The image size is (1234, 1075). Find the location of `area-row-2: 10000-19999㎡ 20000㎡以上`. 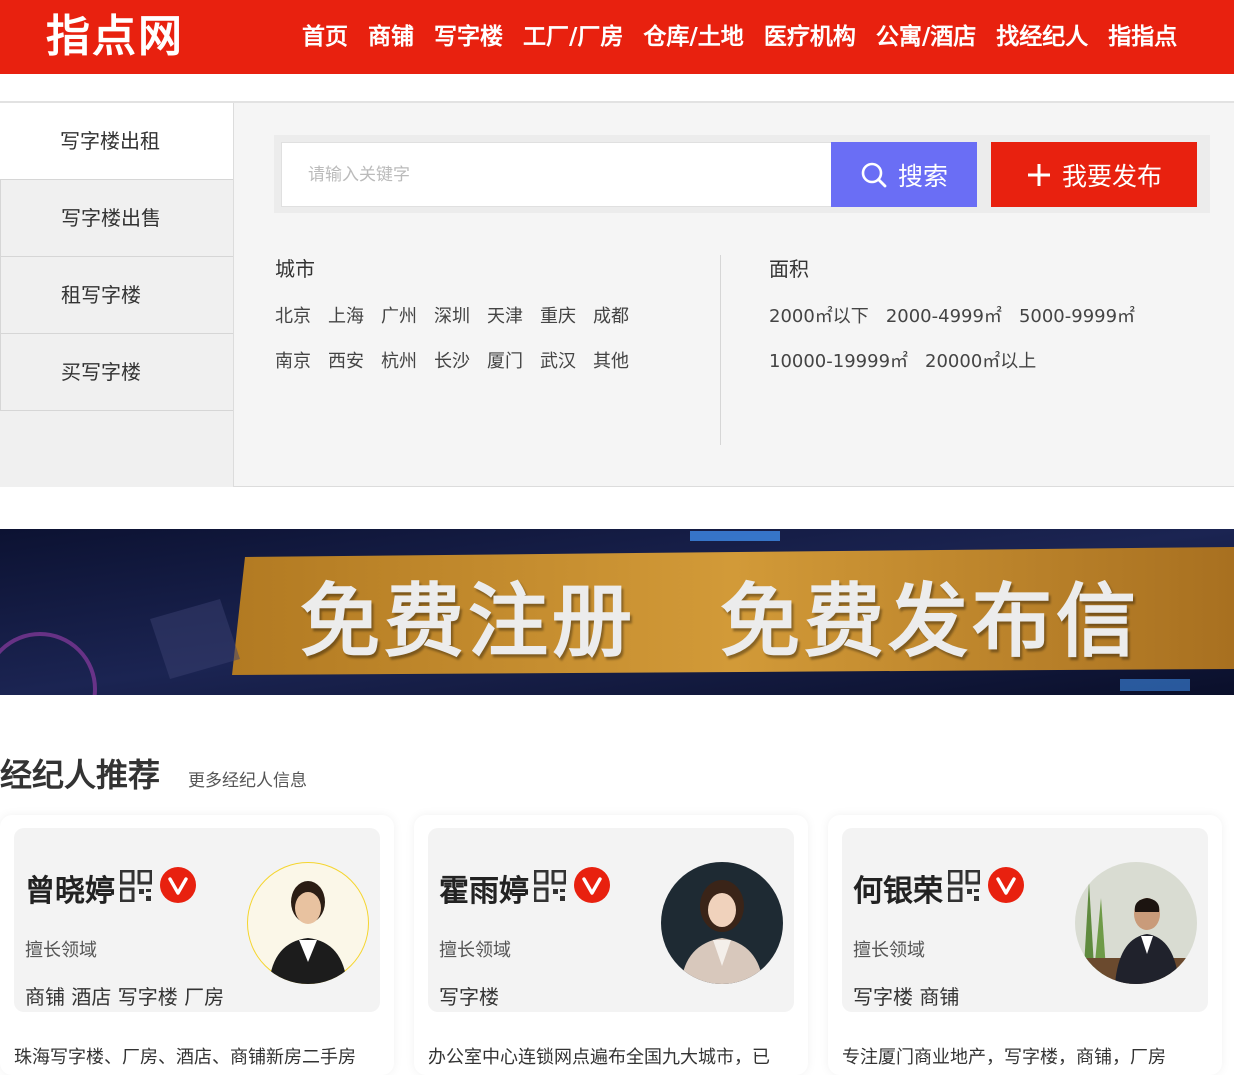

area-row-2: 10000-19999㎡ 20000㎡以上 is located at coordinates (960, 360).